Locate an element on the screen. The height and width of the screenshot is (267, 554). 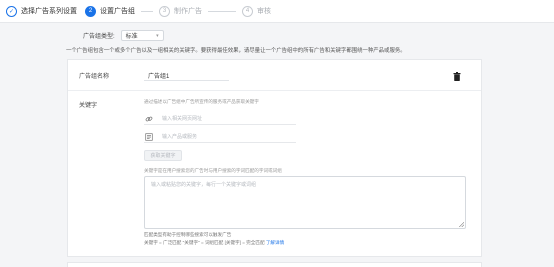
step-1-label: 选择广告系列设置 is located at coordinates (49, 11).